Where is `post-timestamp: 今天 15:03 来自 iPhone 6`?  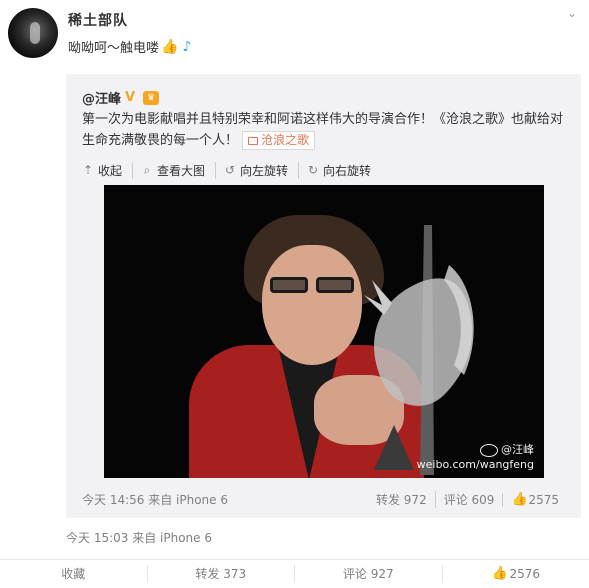
post-timestamp: 今天 15:03 来自 iPhone 6 is located at coordinates (139, 537).